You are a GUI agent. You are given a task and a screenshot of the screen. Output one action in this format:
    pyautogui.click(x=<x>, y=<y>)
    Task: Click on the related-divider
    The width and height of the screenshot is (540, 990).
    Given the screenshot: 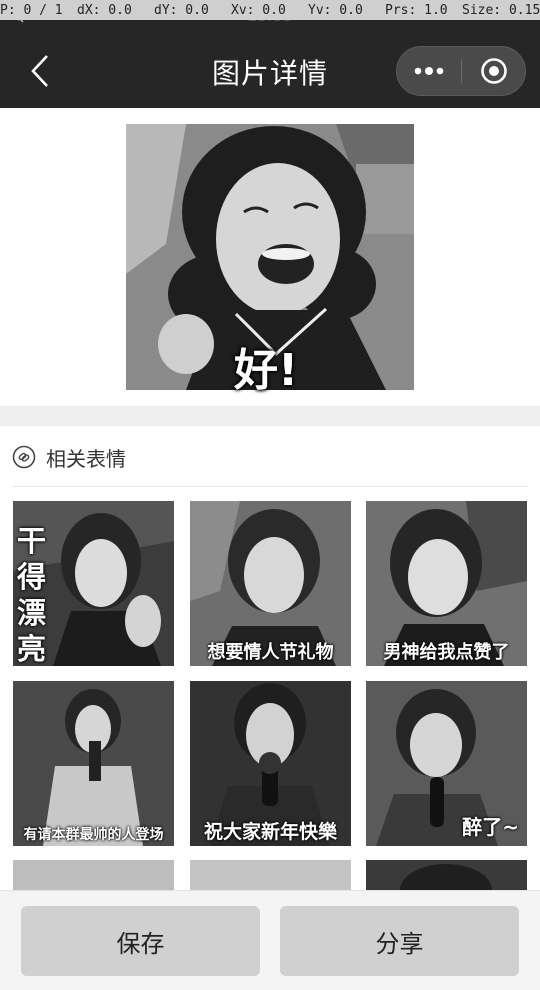 What is the action you would take?
    pyautogui.click(x=270, y=486)
    